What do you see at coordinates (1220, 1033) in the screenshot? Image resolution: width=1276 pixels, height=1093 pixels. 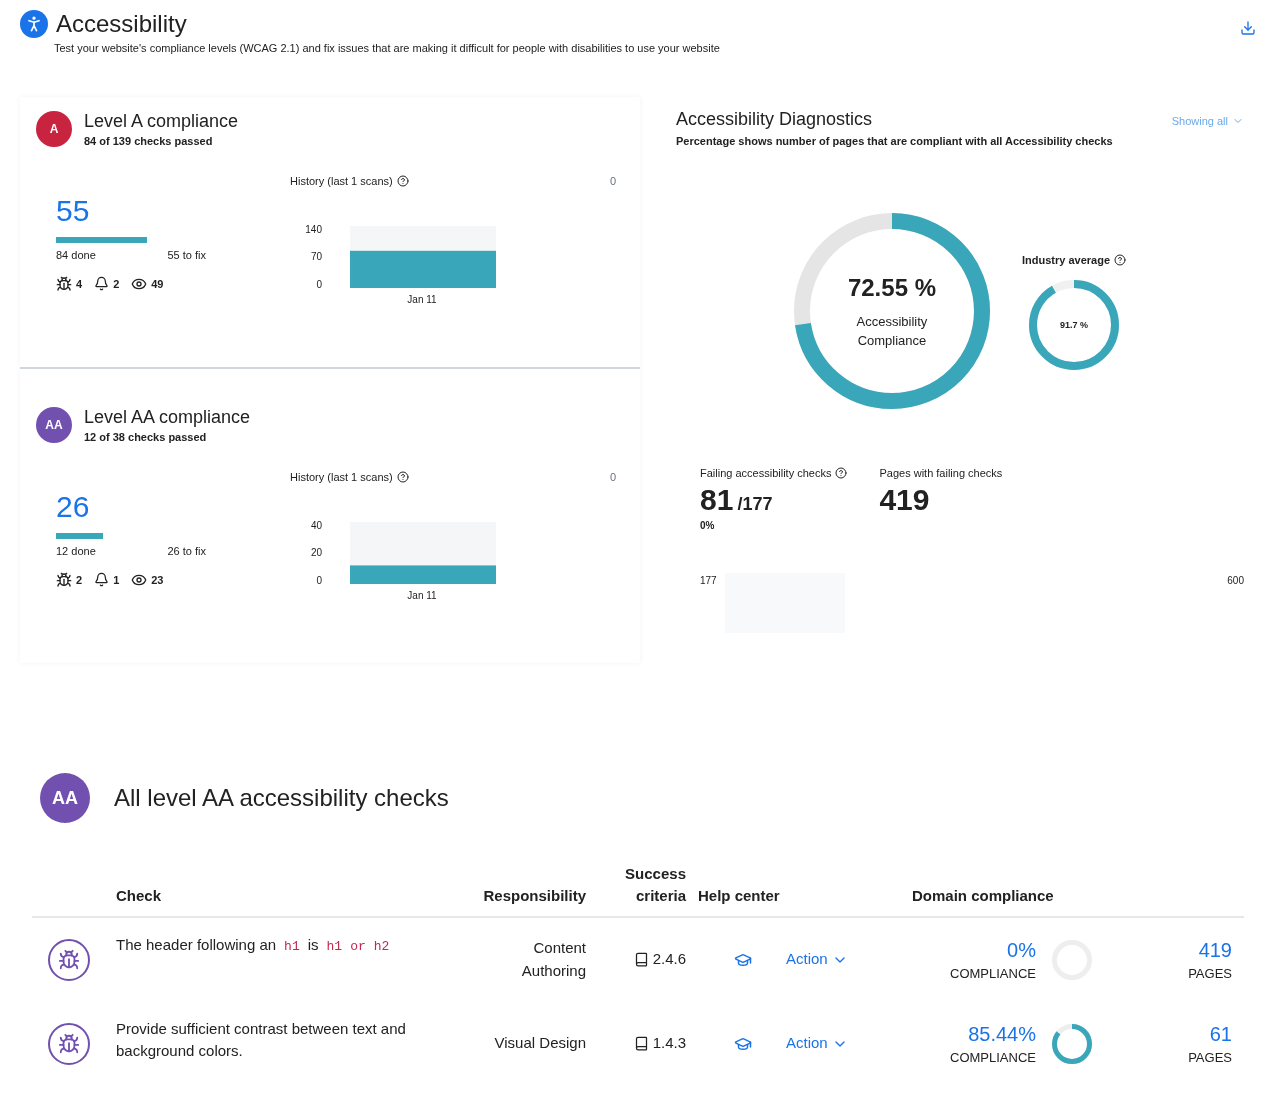 I see `pages-count: 61` at bounding box center [1220, 1033].